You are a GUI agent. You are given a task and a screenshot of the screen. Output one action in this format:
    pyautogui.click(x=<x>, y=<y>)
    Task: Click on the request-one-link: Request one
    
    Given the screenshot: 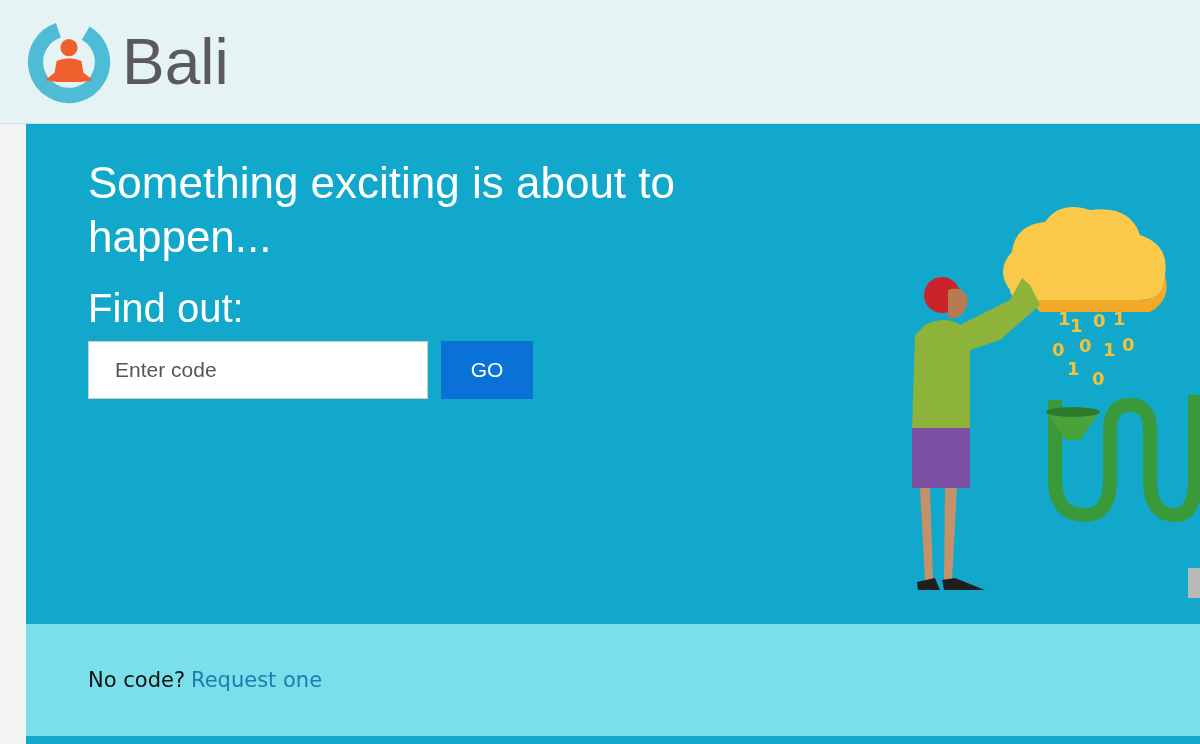 What is the action you would take?
    pyautogui.click(x=257, y=680)
    